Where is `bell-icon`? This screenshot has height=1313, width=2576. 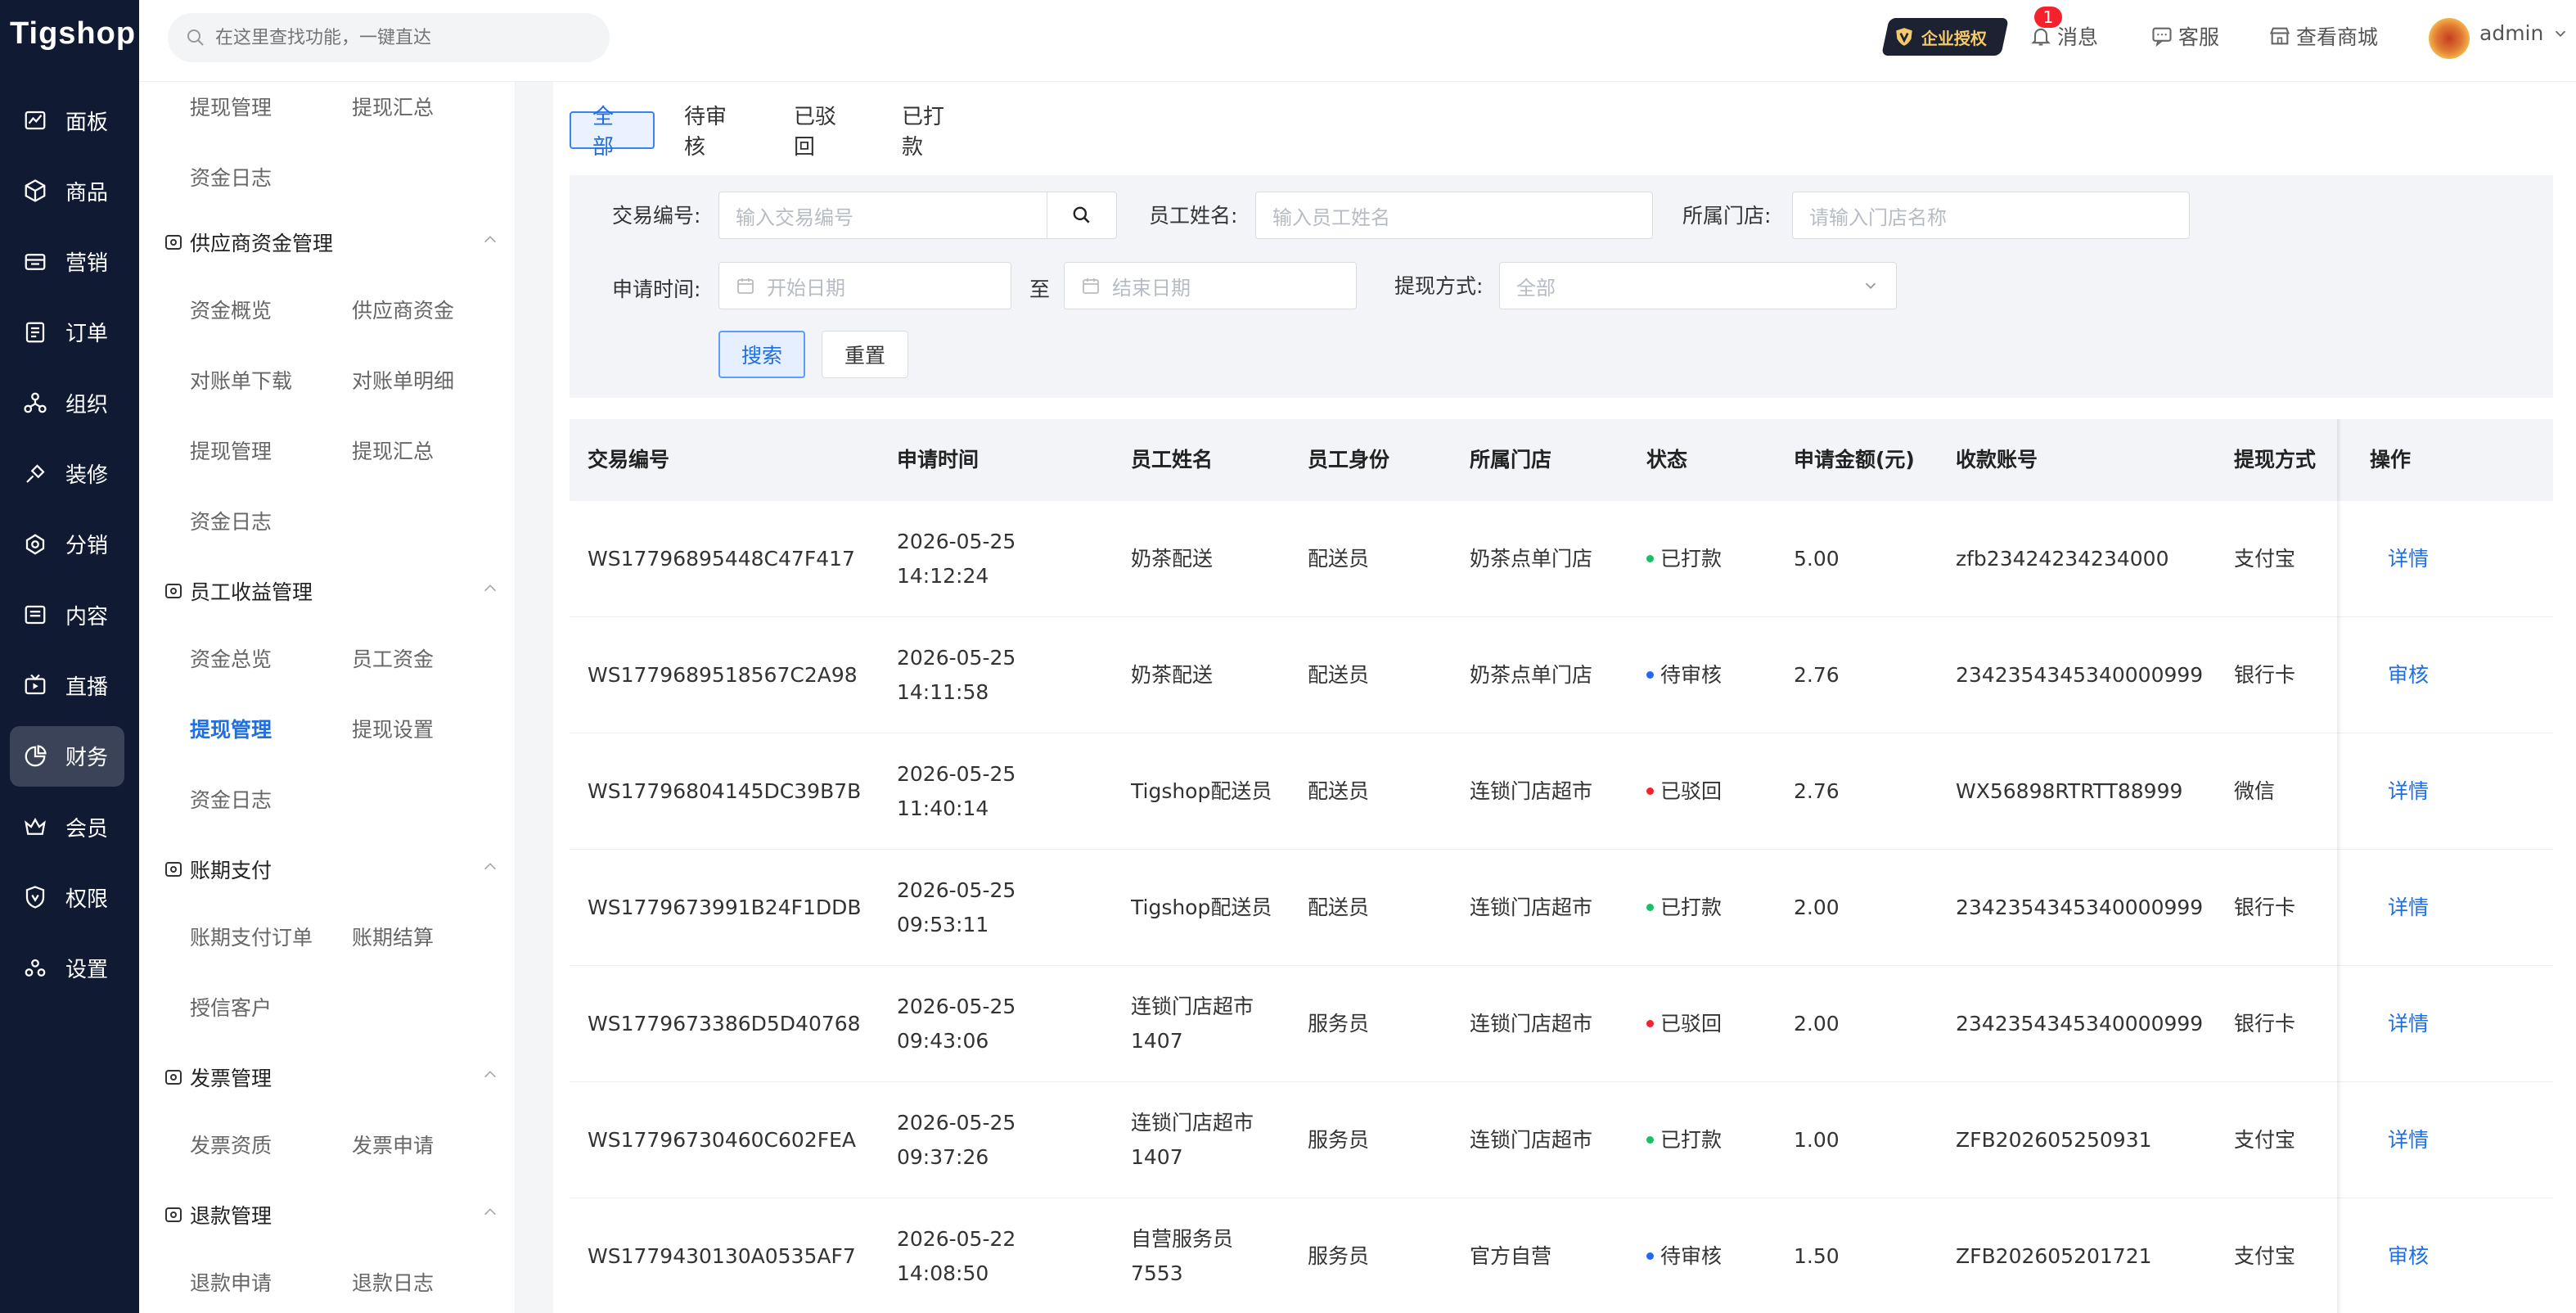
bell-icon is located at coordinates (2041, 37).